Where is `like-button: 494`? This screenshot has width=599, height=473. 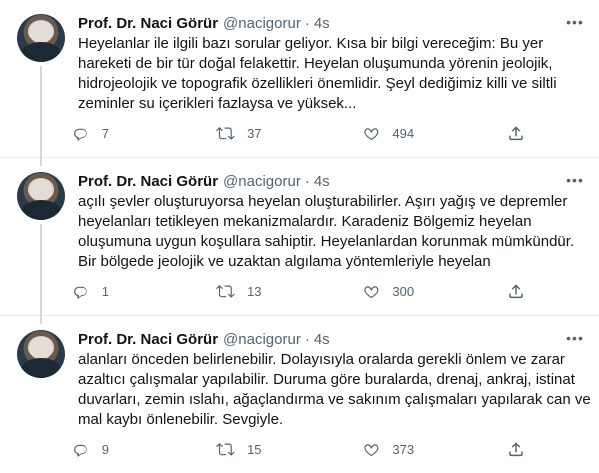 like-button: 494 is located at coordinates (417, 133).